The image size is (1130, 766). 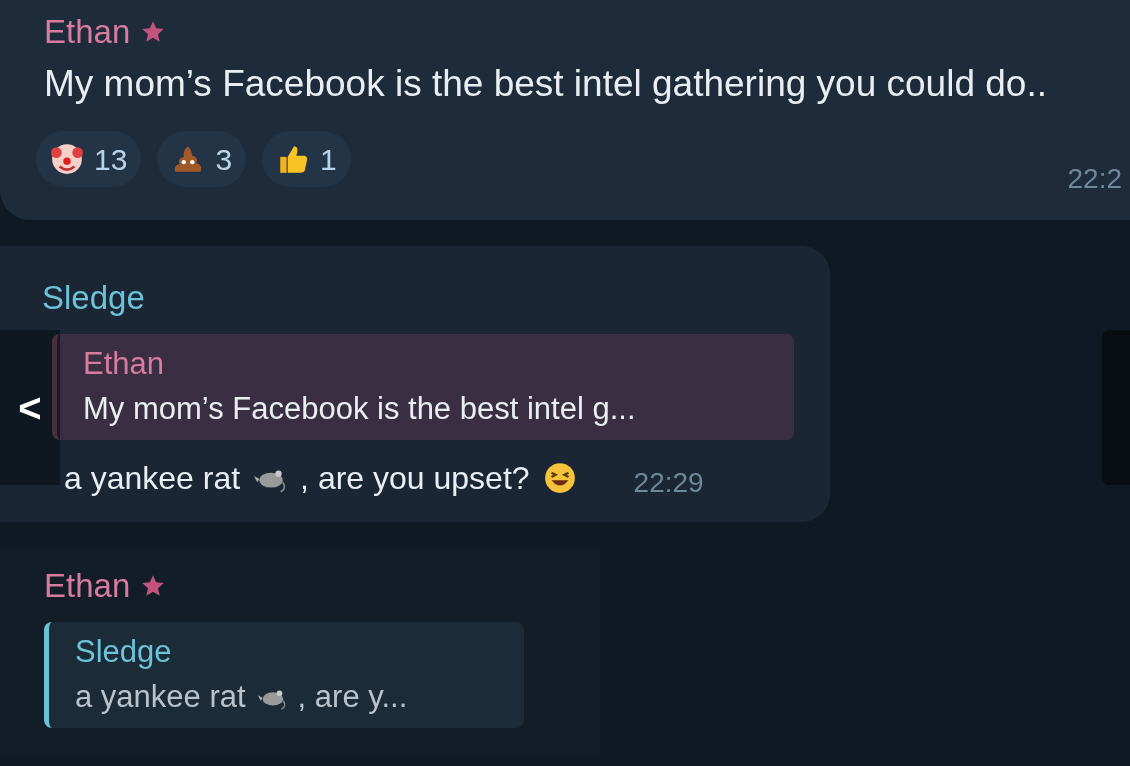 I want to click on back-button: <, so click(x=30, y=407).